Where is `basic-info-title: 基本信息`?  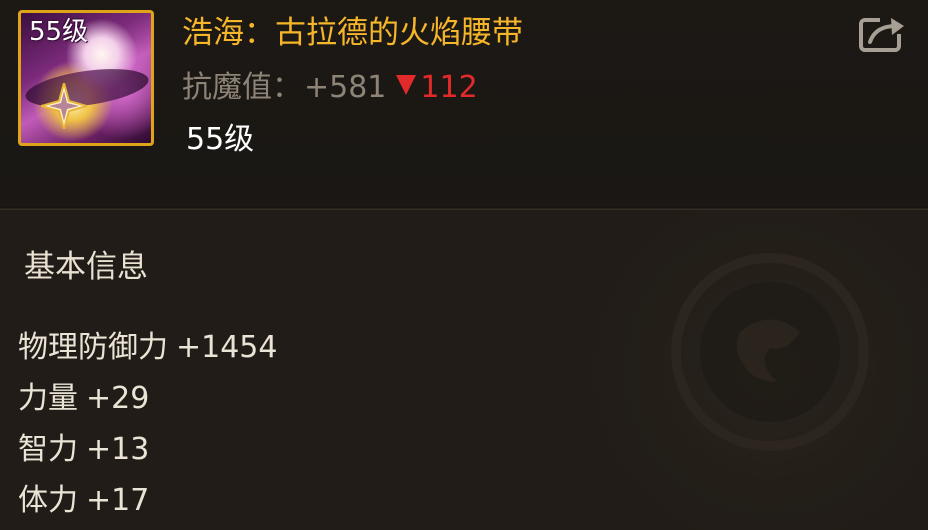
basic-info-title: 基本信息 is located at coordinates (86, 267).